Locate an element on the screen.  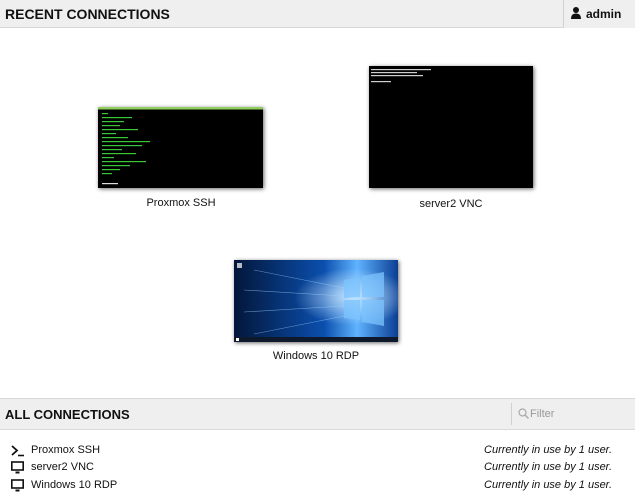
filter-input is located at coordinates (580, 414).